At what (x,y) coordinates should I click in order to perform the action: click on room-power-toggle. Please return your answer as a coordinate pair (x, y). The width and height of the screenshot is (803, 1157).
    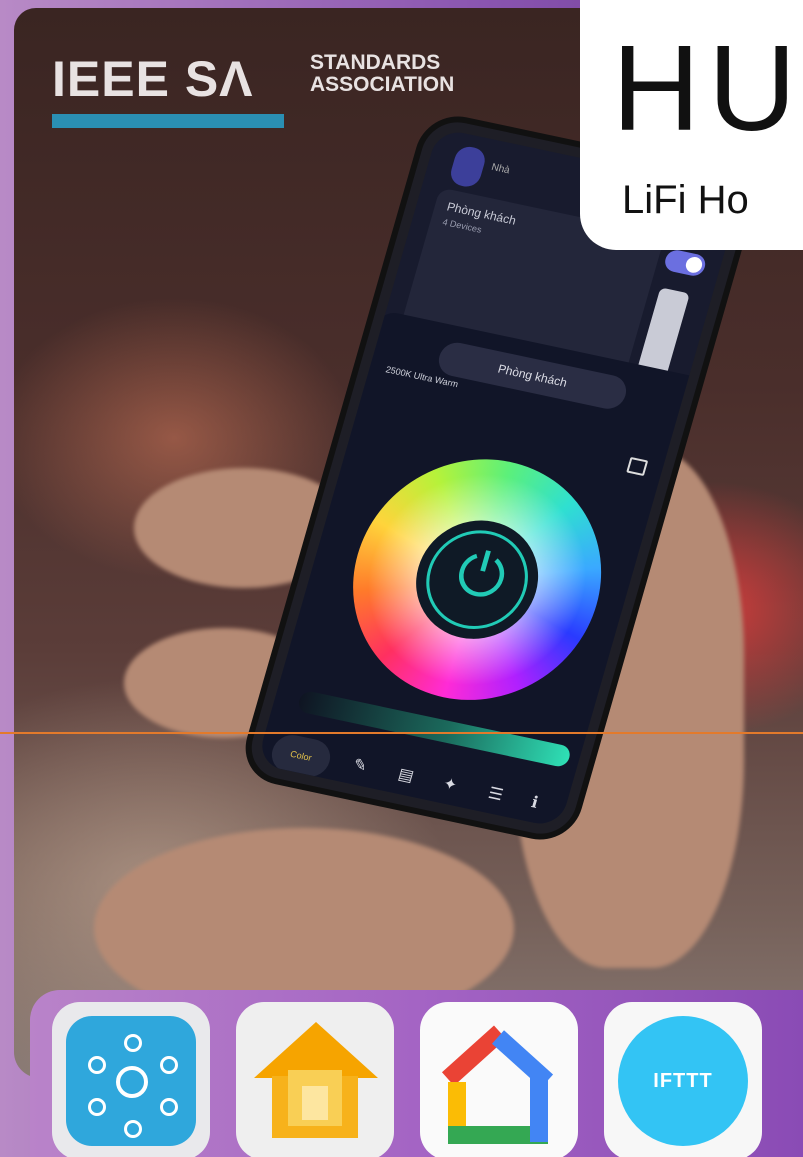
    Looking at the image, I should click on (685, 263).